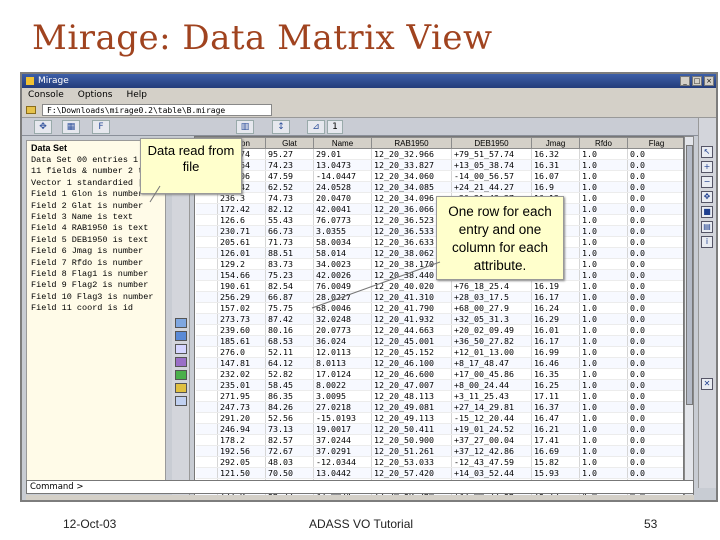 The image size is (720, 540). Describe the element at coordinates (342, 462) in the screenshot. I see `table-cell: -12.0344` at that location.